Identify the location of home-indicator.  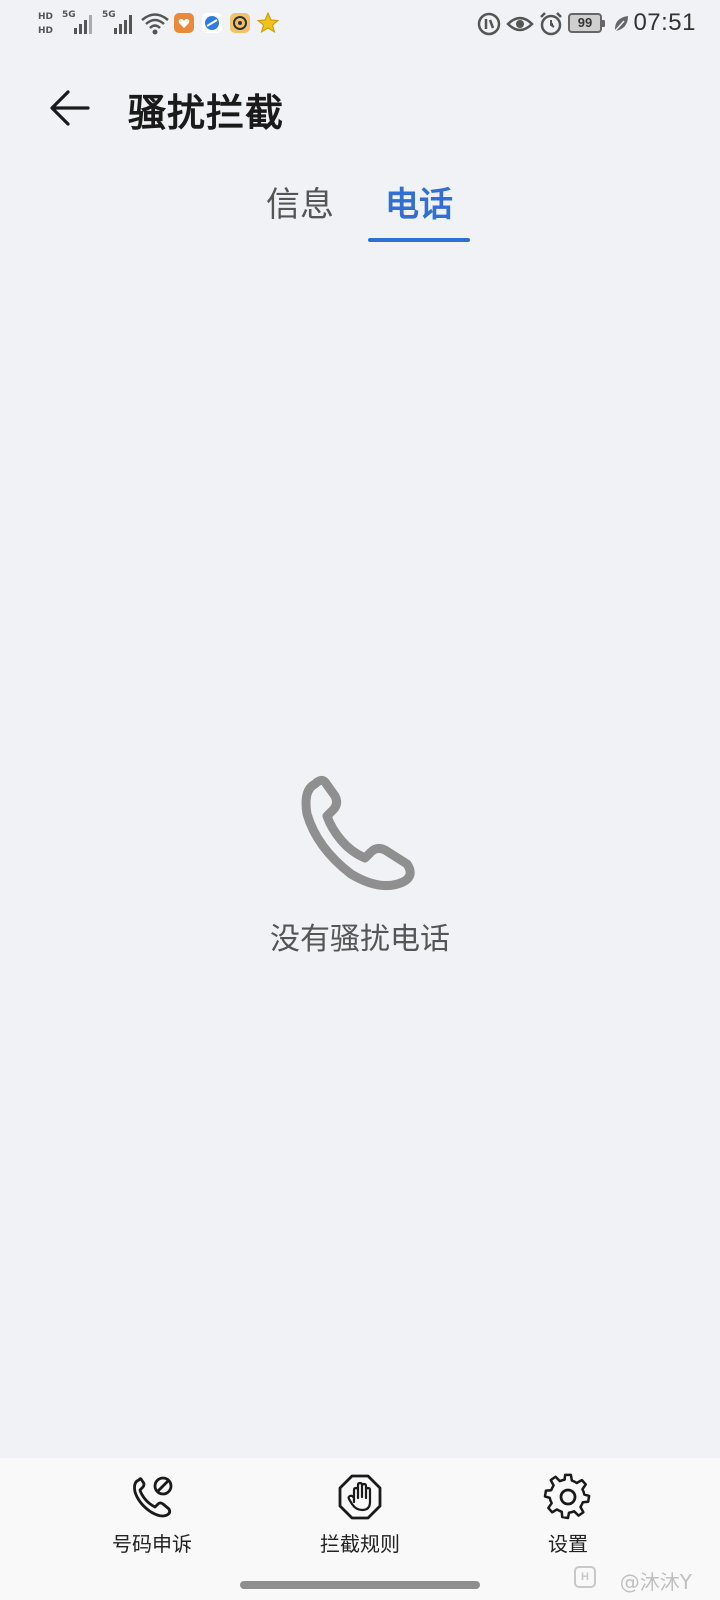
(360, 1585).